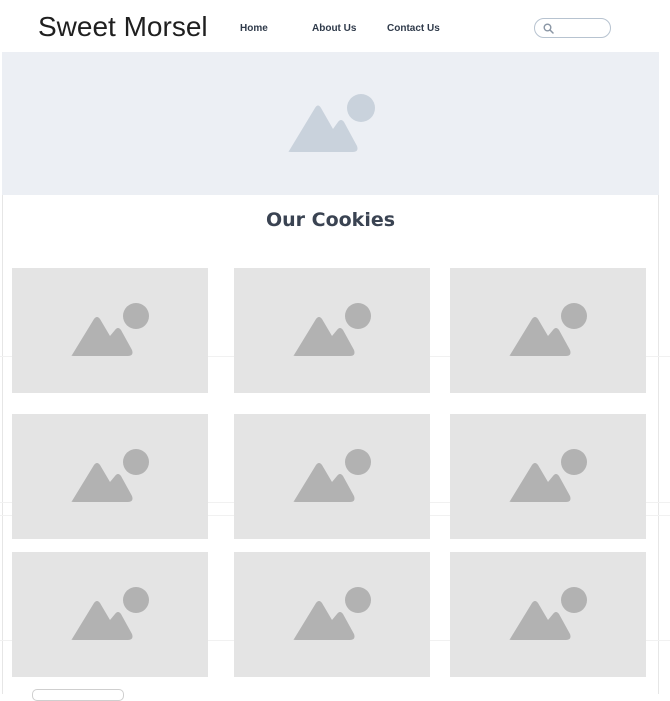 The image size is (670, 701). Describe the element at coordinates (548, 28) in the screenshot. I see `search-icon` at that location.